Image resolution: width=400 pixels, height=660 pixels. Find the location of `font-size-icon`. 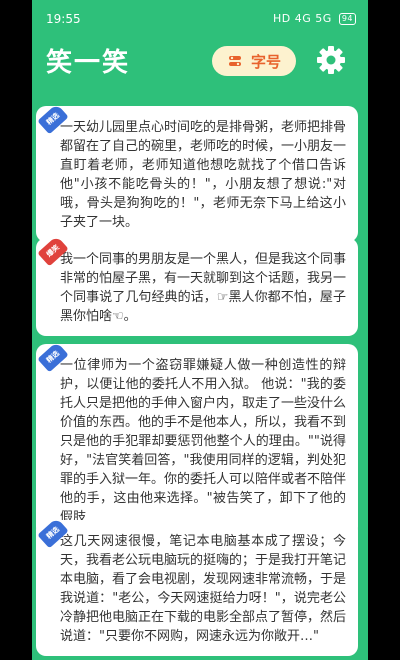

font-size-icon is located at coordinates (234, 61).